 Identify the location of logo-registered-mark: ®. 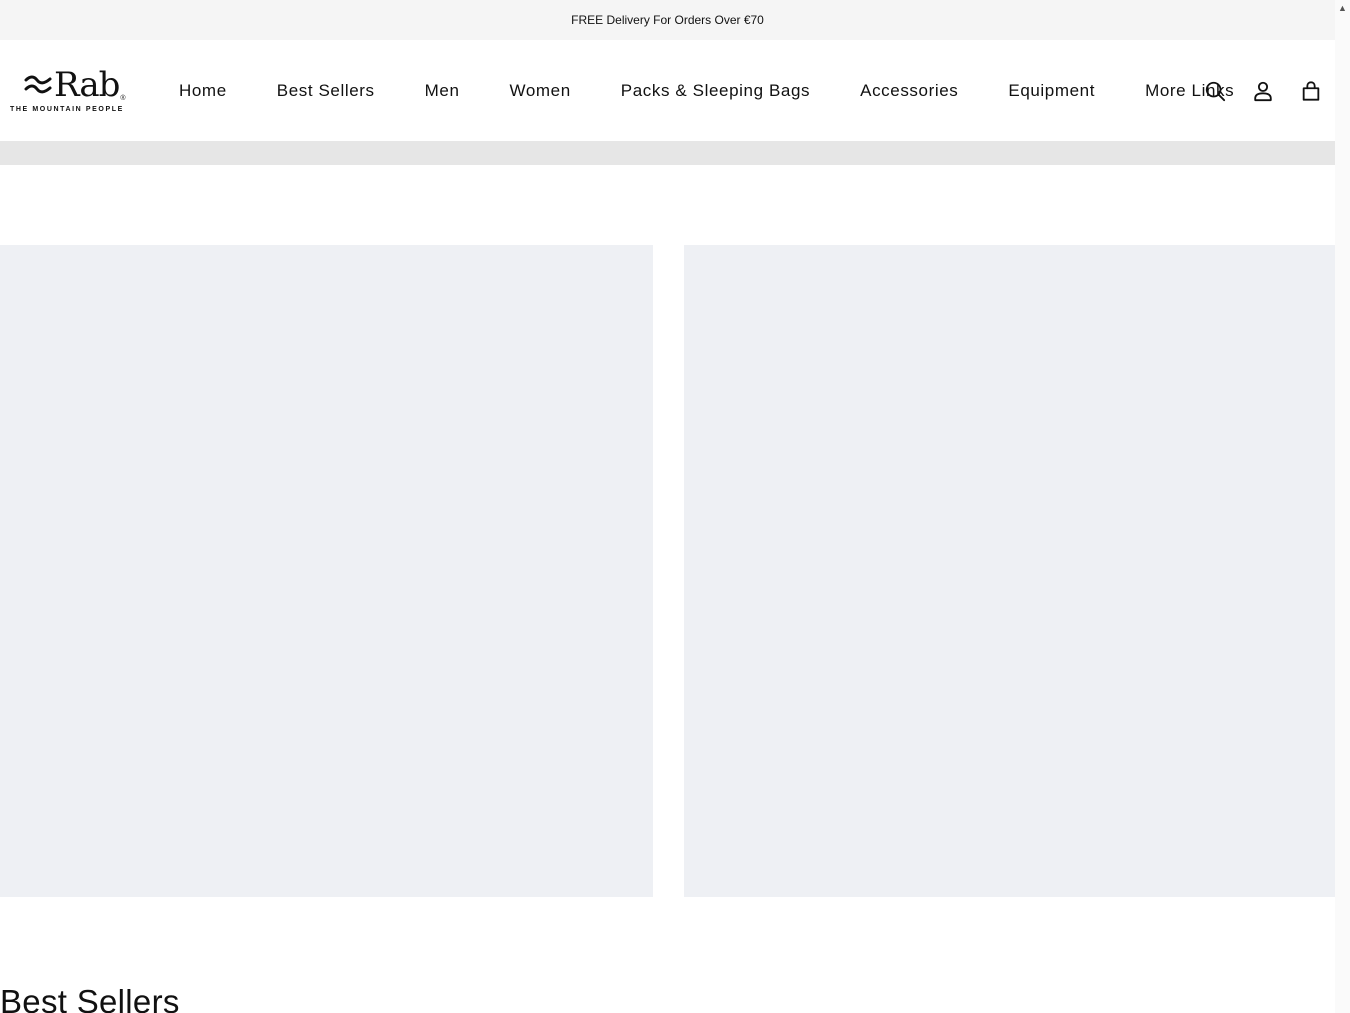
(123, 98).